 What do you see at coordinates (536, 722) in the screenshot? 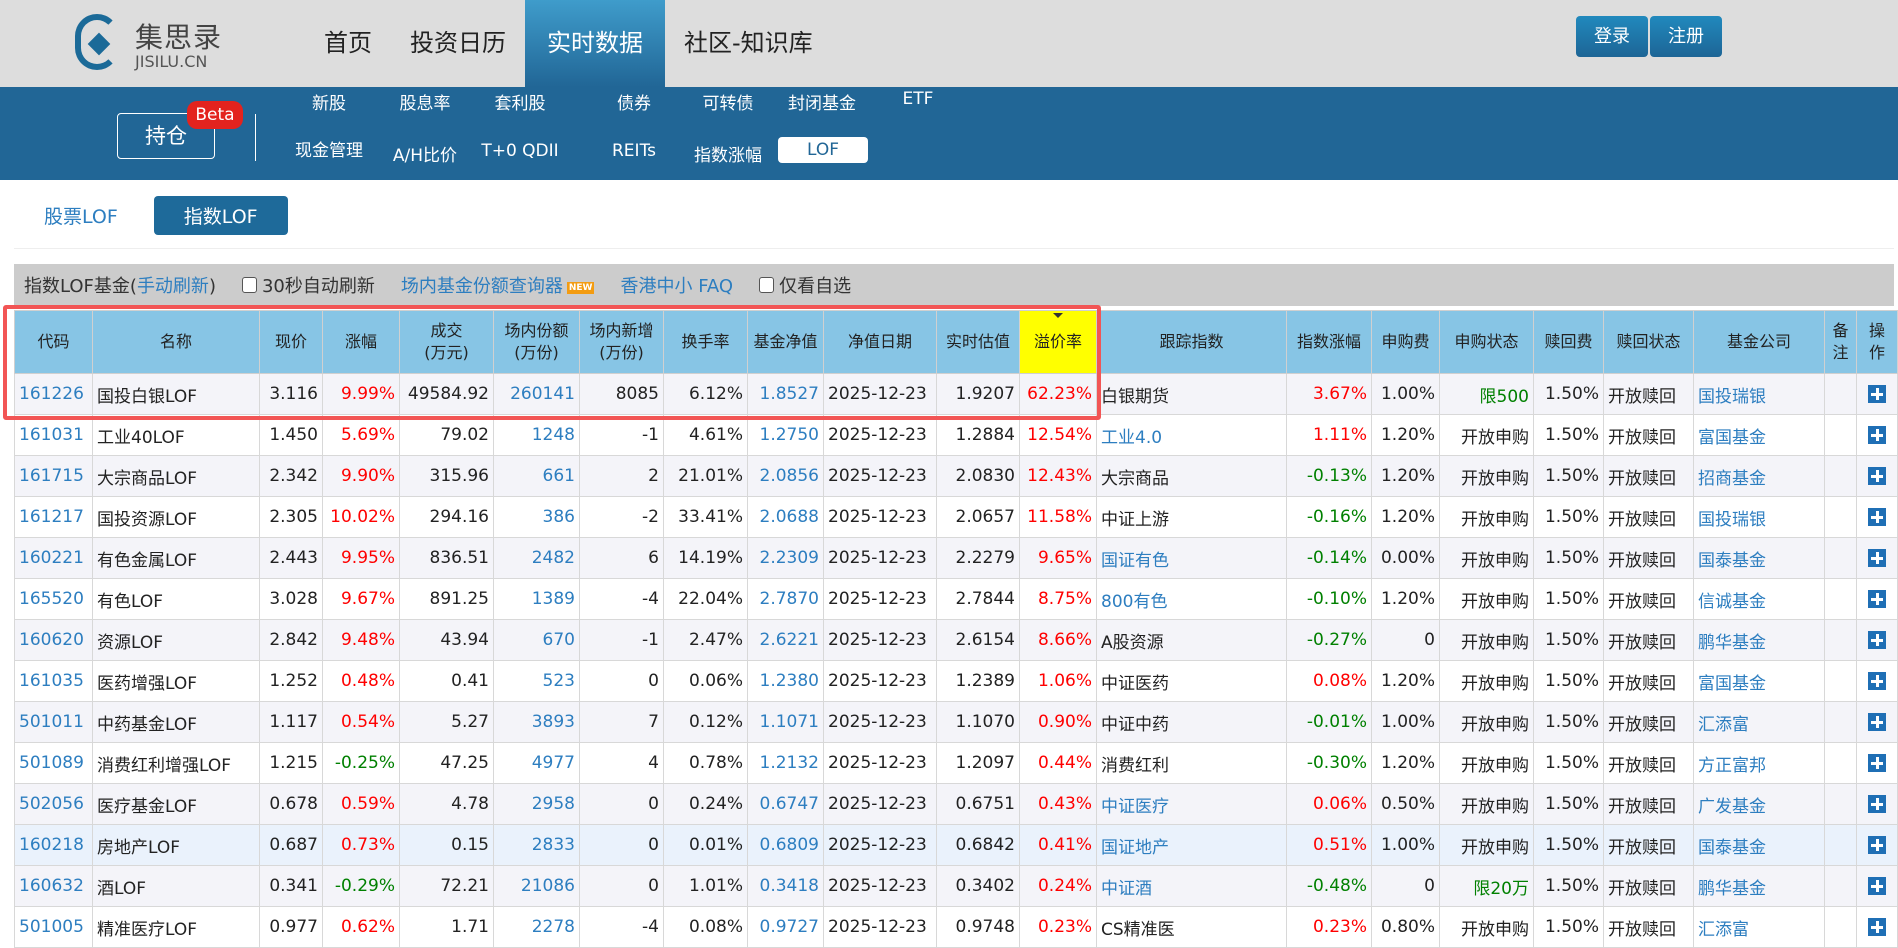
I see `cell-shares: 3893` at bounding box center [536, 722].